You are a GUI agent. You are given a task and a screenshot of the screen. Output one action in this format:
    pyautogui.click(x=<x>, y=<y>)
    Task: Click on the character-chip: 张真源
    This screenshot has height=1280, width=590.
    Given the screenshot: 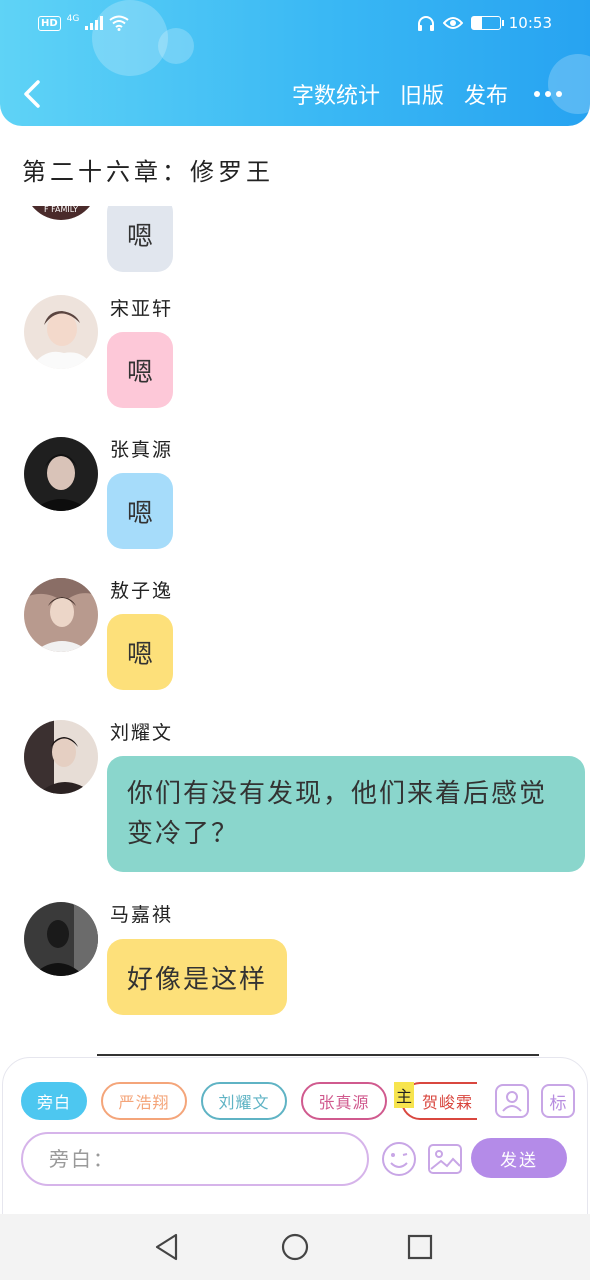 What is the action you would take?
    pyautogui.click(x=344, y=1101)
    